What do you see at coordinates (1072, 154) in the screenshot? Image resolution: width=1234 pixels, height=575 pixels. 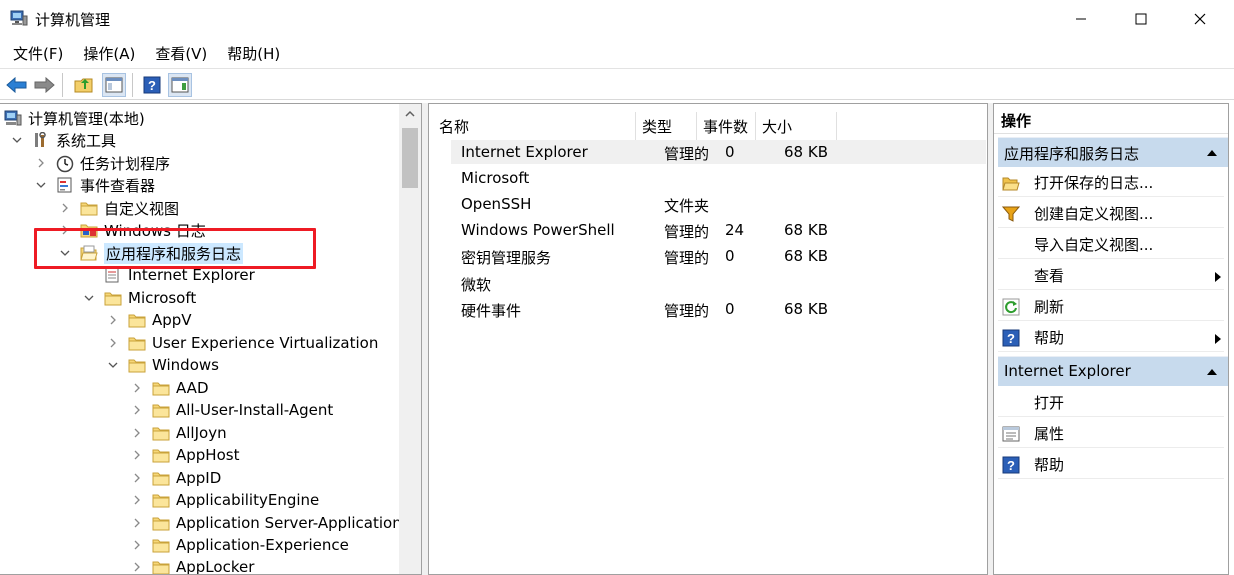 I see `section-label: 应用程序和服务日志` at bounding box center [1072, 154].